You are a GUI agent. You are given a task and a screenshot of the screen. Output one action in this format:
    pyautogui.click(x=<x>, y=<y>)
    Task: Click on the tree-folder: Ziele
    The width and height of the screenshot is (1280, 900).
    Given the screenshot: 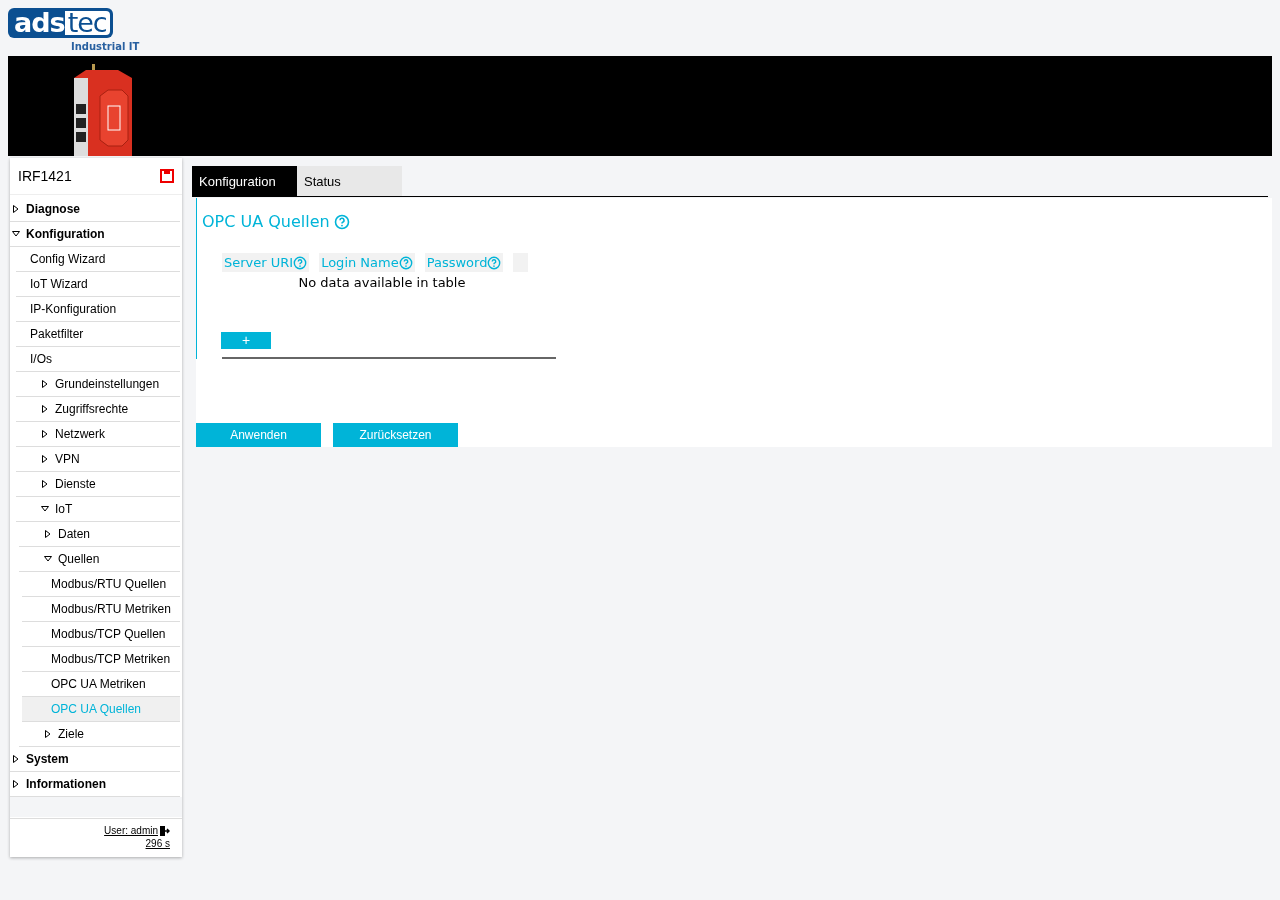 What is the action you would take?
    pyautogui.click(x=71, y=734)
    